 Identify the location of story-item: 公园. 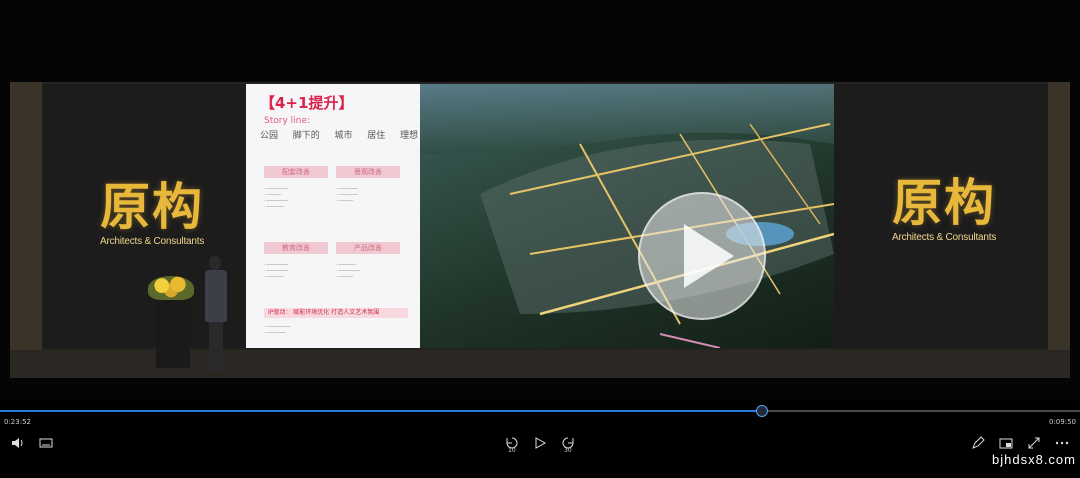
(269, 136).